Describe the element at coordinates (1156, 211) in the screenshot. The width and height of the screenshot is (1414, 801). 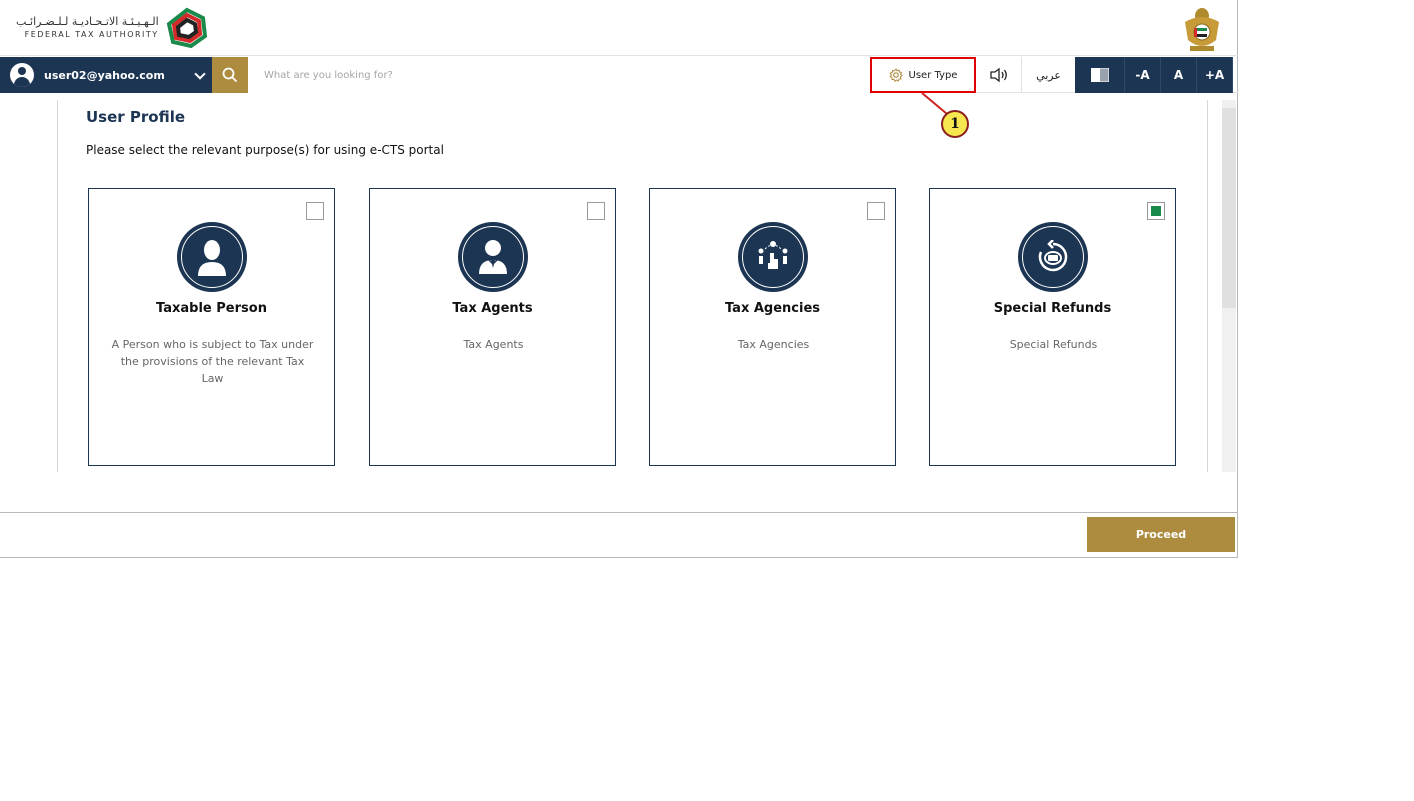
I see `checkbox-special-refunds` at that location.